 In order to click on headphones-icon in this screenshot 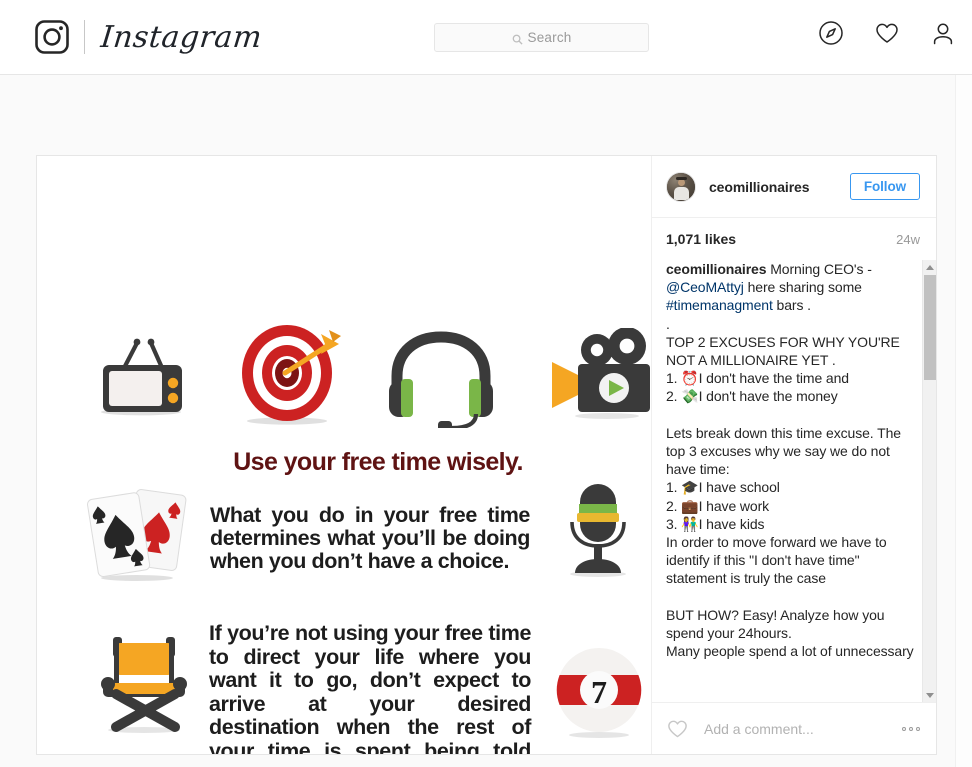, I will do `click(441, 380)`.